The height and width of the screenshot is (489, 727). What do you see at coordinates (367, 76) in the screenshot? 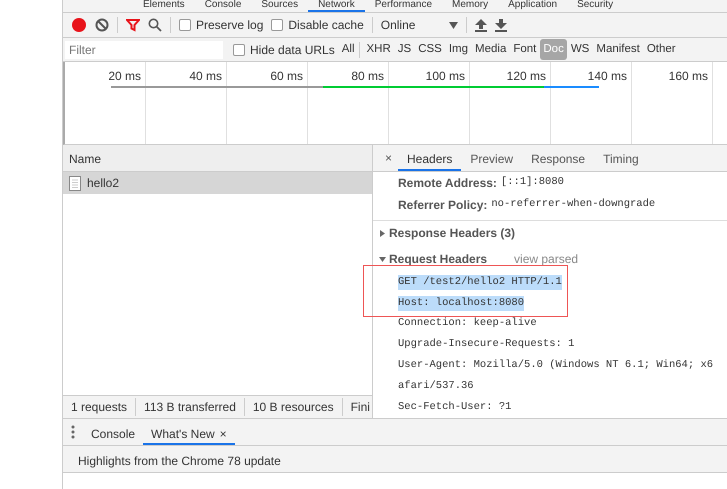
I see `tick-label: 80 ms` at bounding box center [367, 76].